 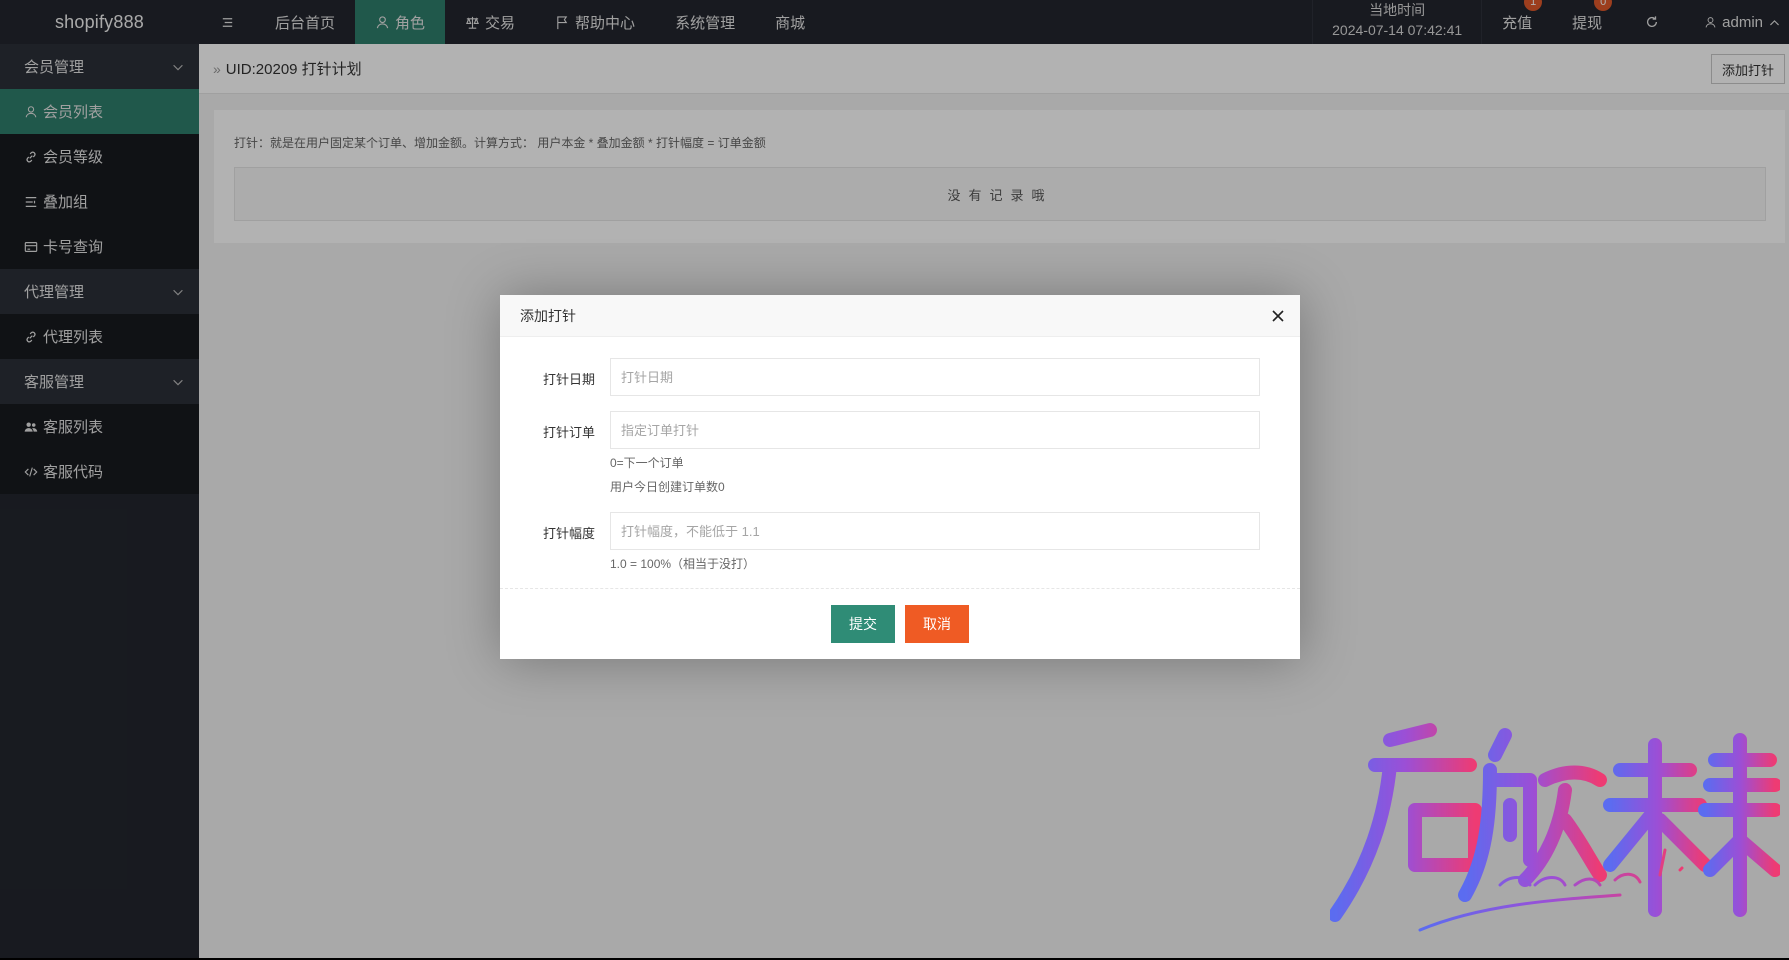 What do you see at coordinates (667, 487) in the screenshot?
I see `order-hint-count: 用户今日创建订单数0` at bounding box center [667, 487].